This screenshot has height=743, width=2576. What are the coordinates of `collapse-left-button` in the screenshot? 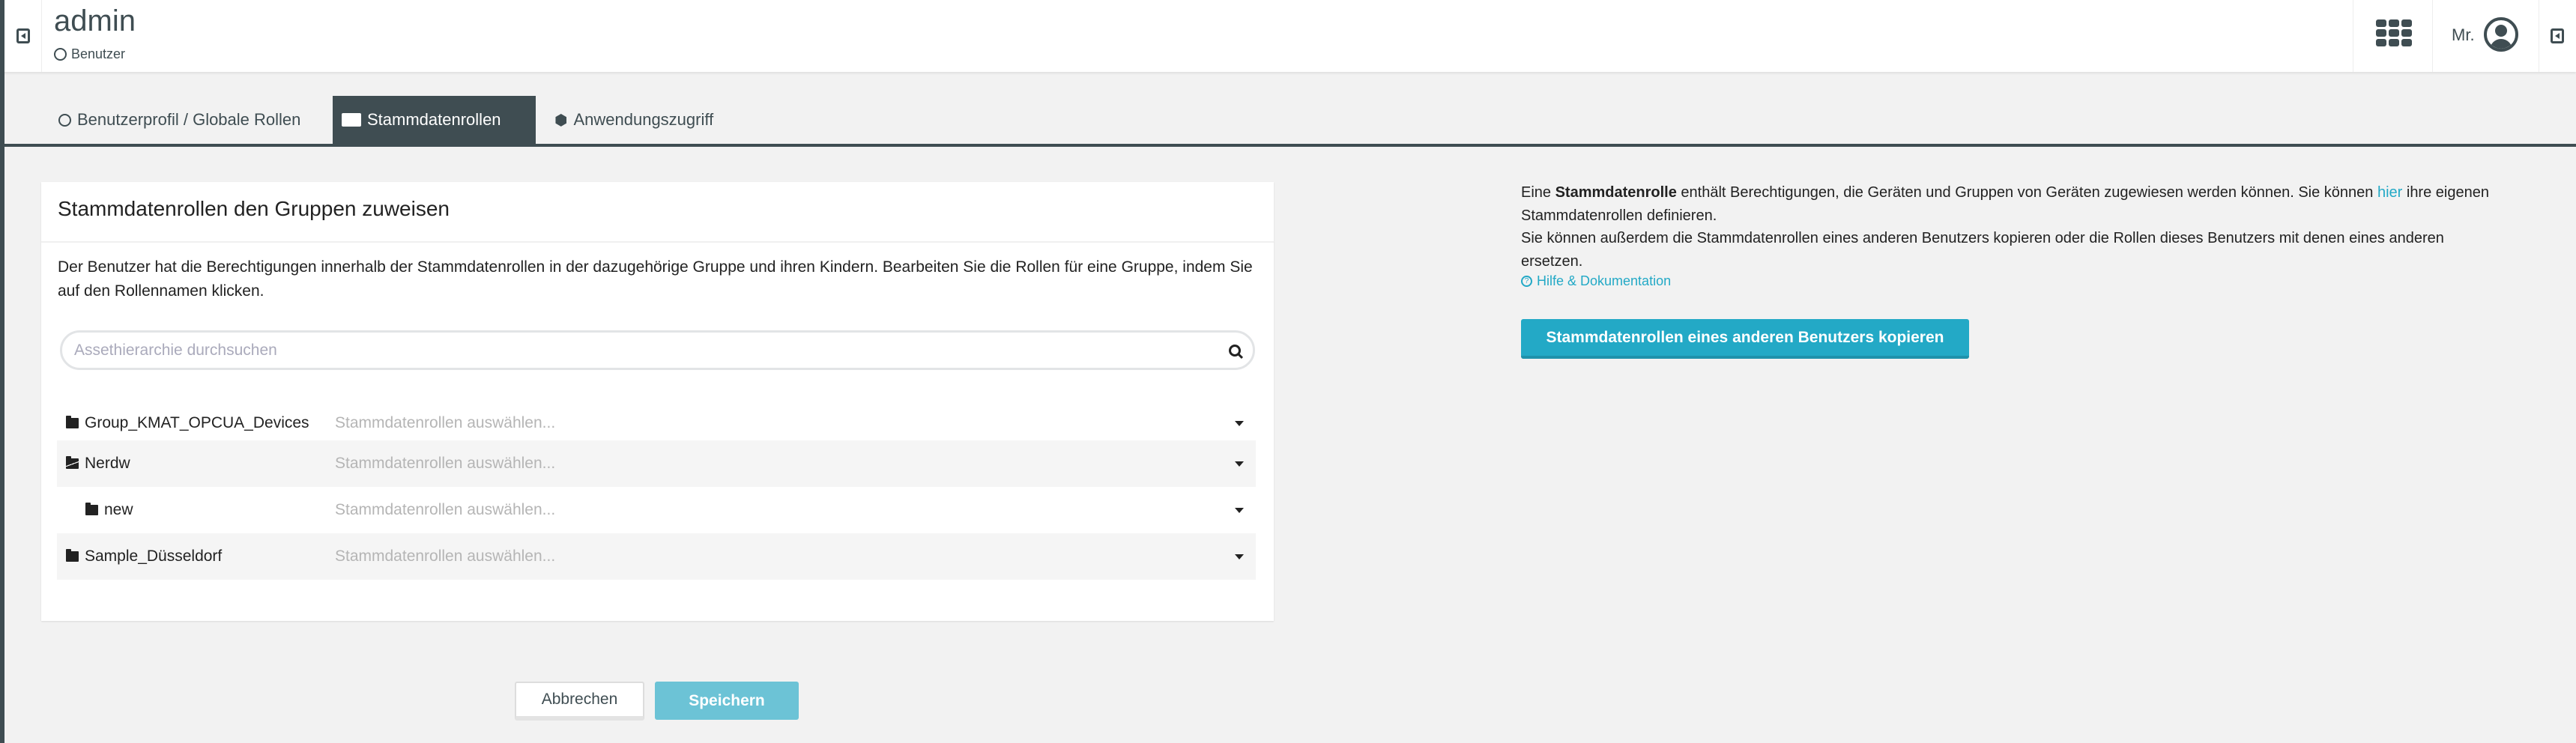 It's located at (23, 36).